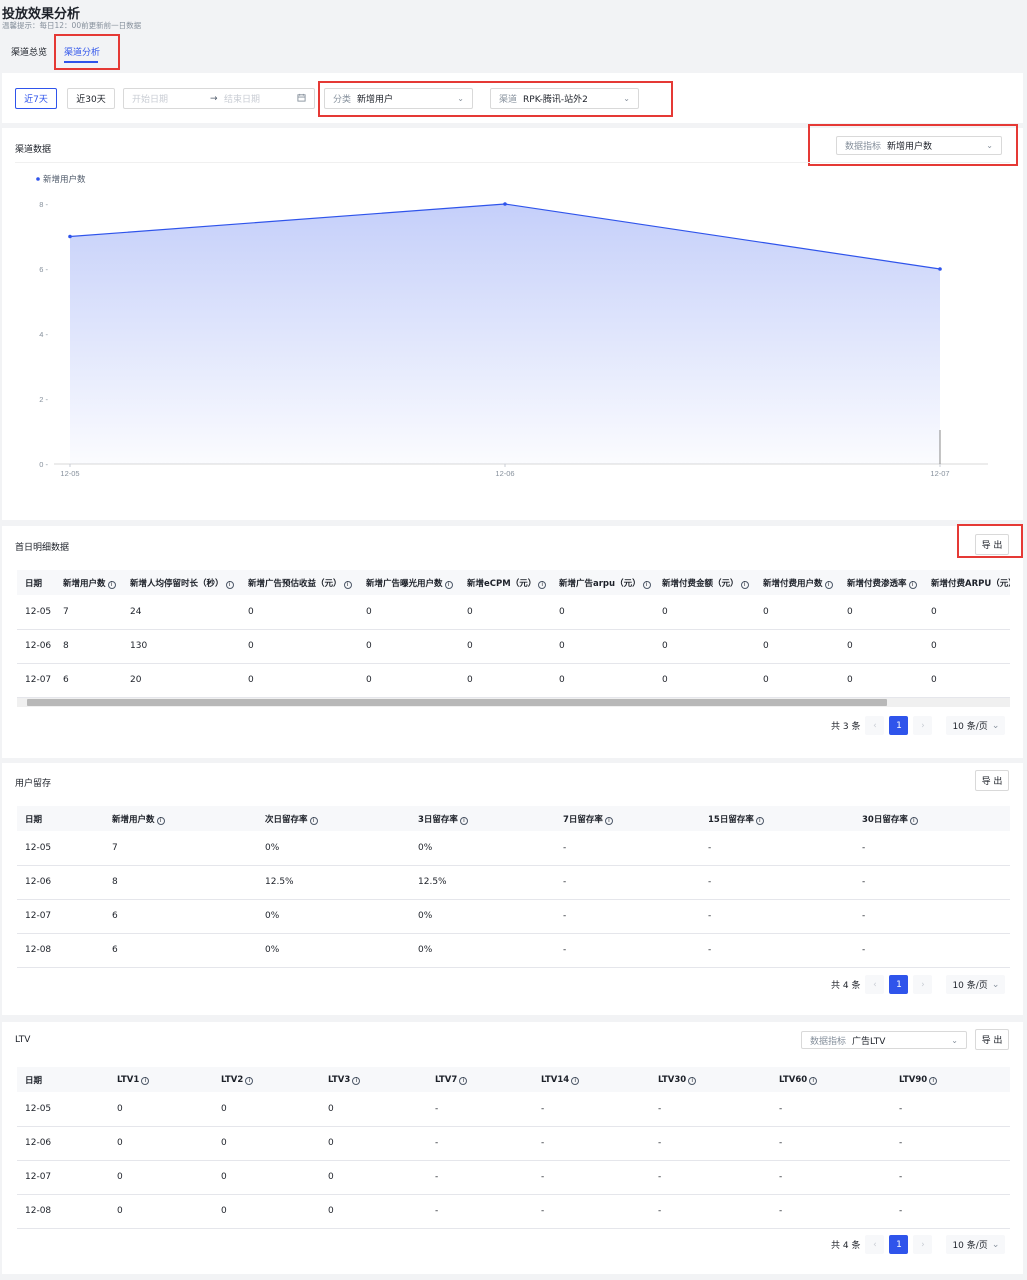 This screenshot has width=1027, height=1280. I want to click on pagination: 共 4 条 ‹ 1 › 10 条/页 ⌄, so click(918, 1244).